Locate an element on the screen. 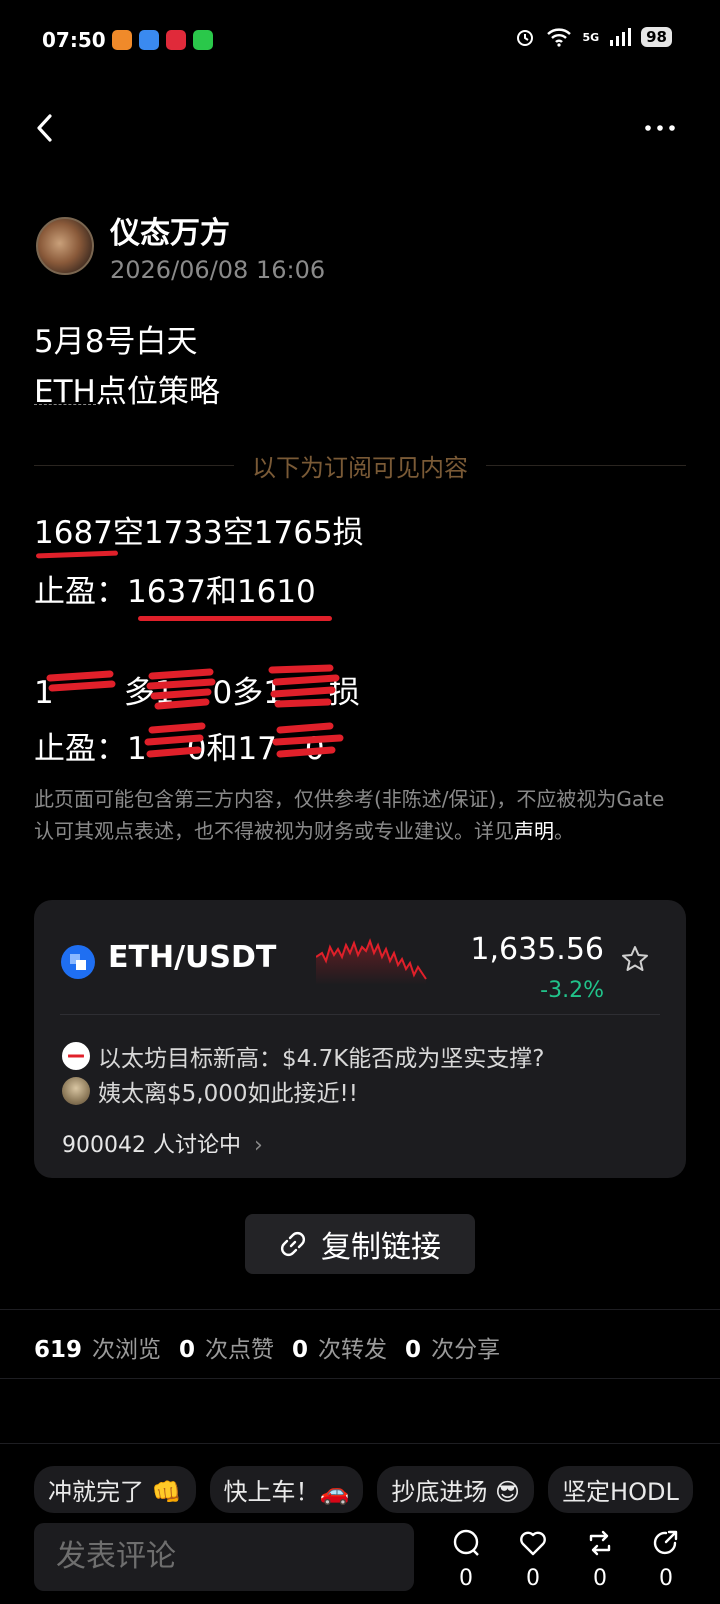  heart-icon is located at coordinates (533, 1543).